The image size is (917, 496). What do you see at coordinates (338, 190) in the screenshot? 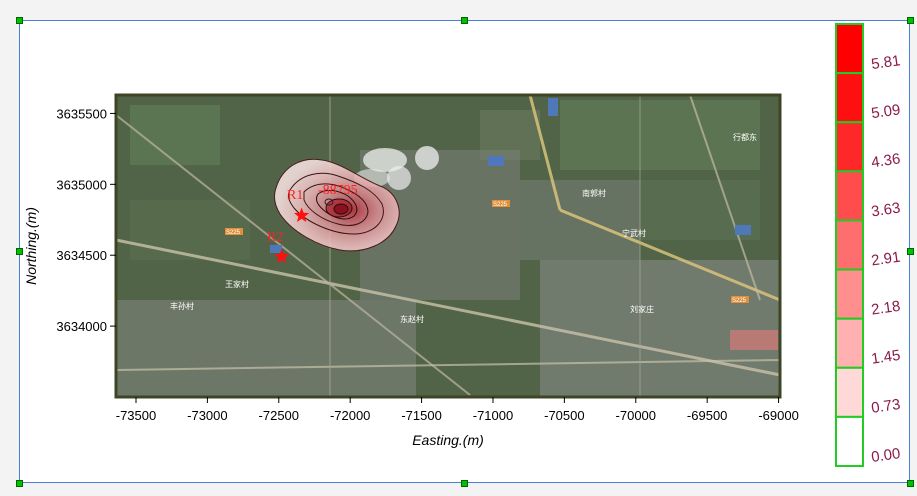
I see `peak-label: -88795` at bounding box center [338, 190].